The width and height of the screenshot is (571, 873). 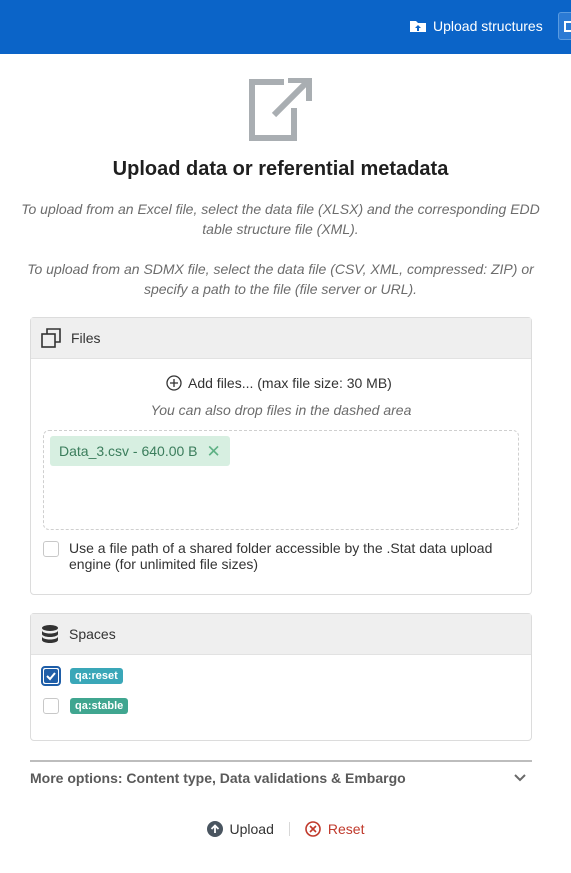 What do you see at coordinates (51, 338) in the screenshot?
I see `copy-icon` at bounding box center [51, 338].